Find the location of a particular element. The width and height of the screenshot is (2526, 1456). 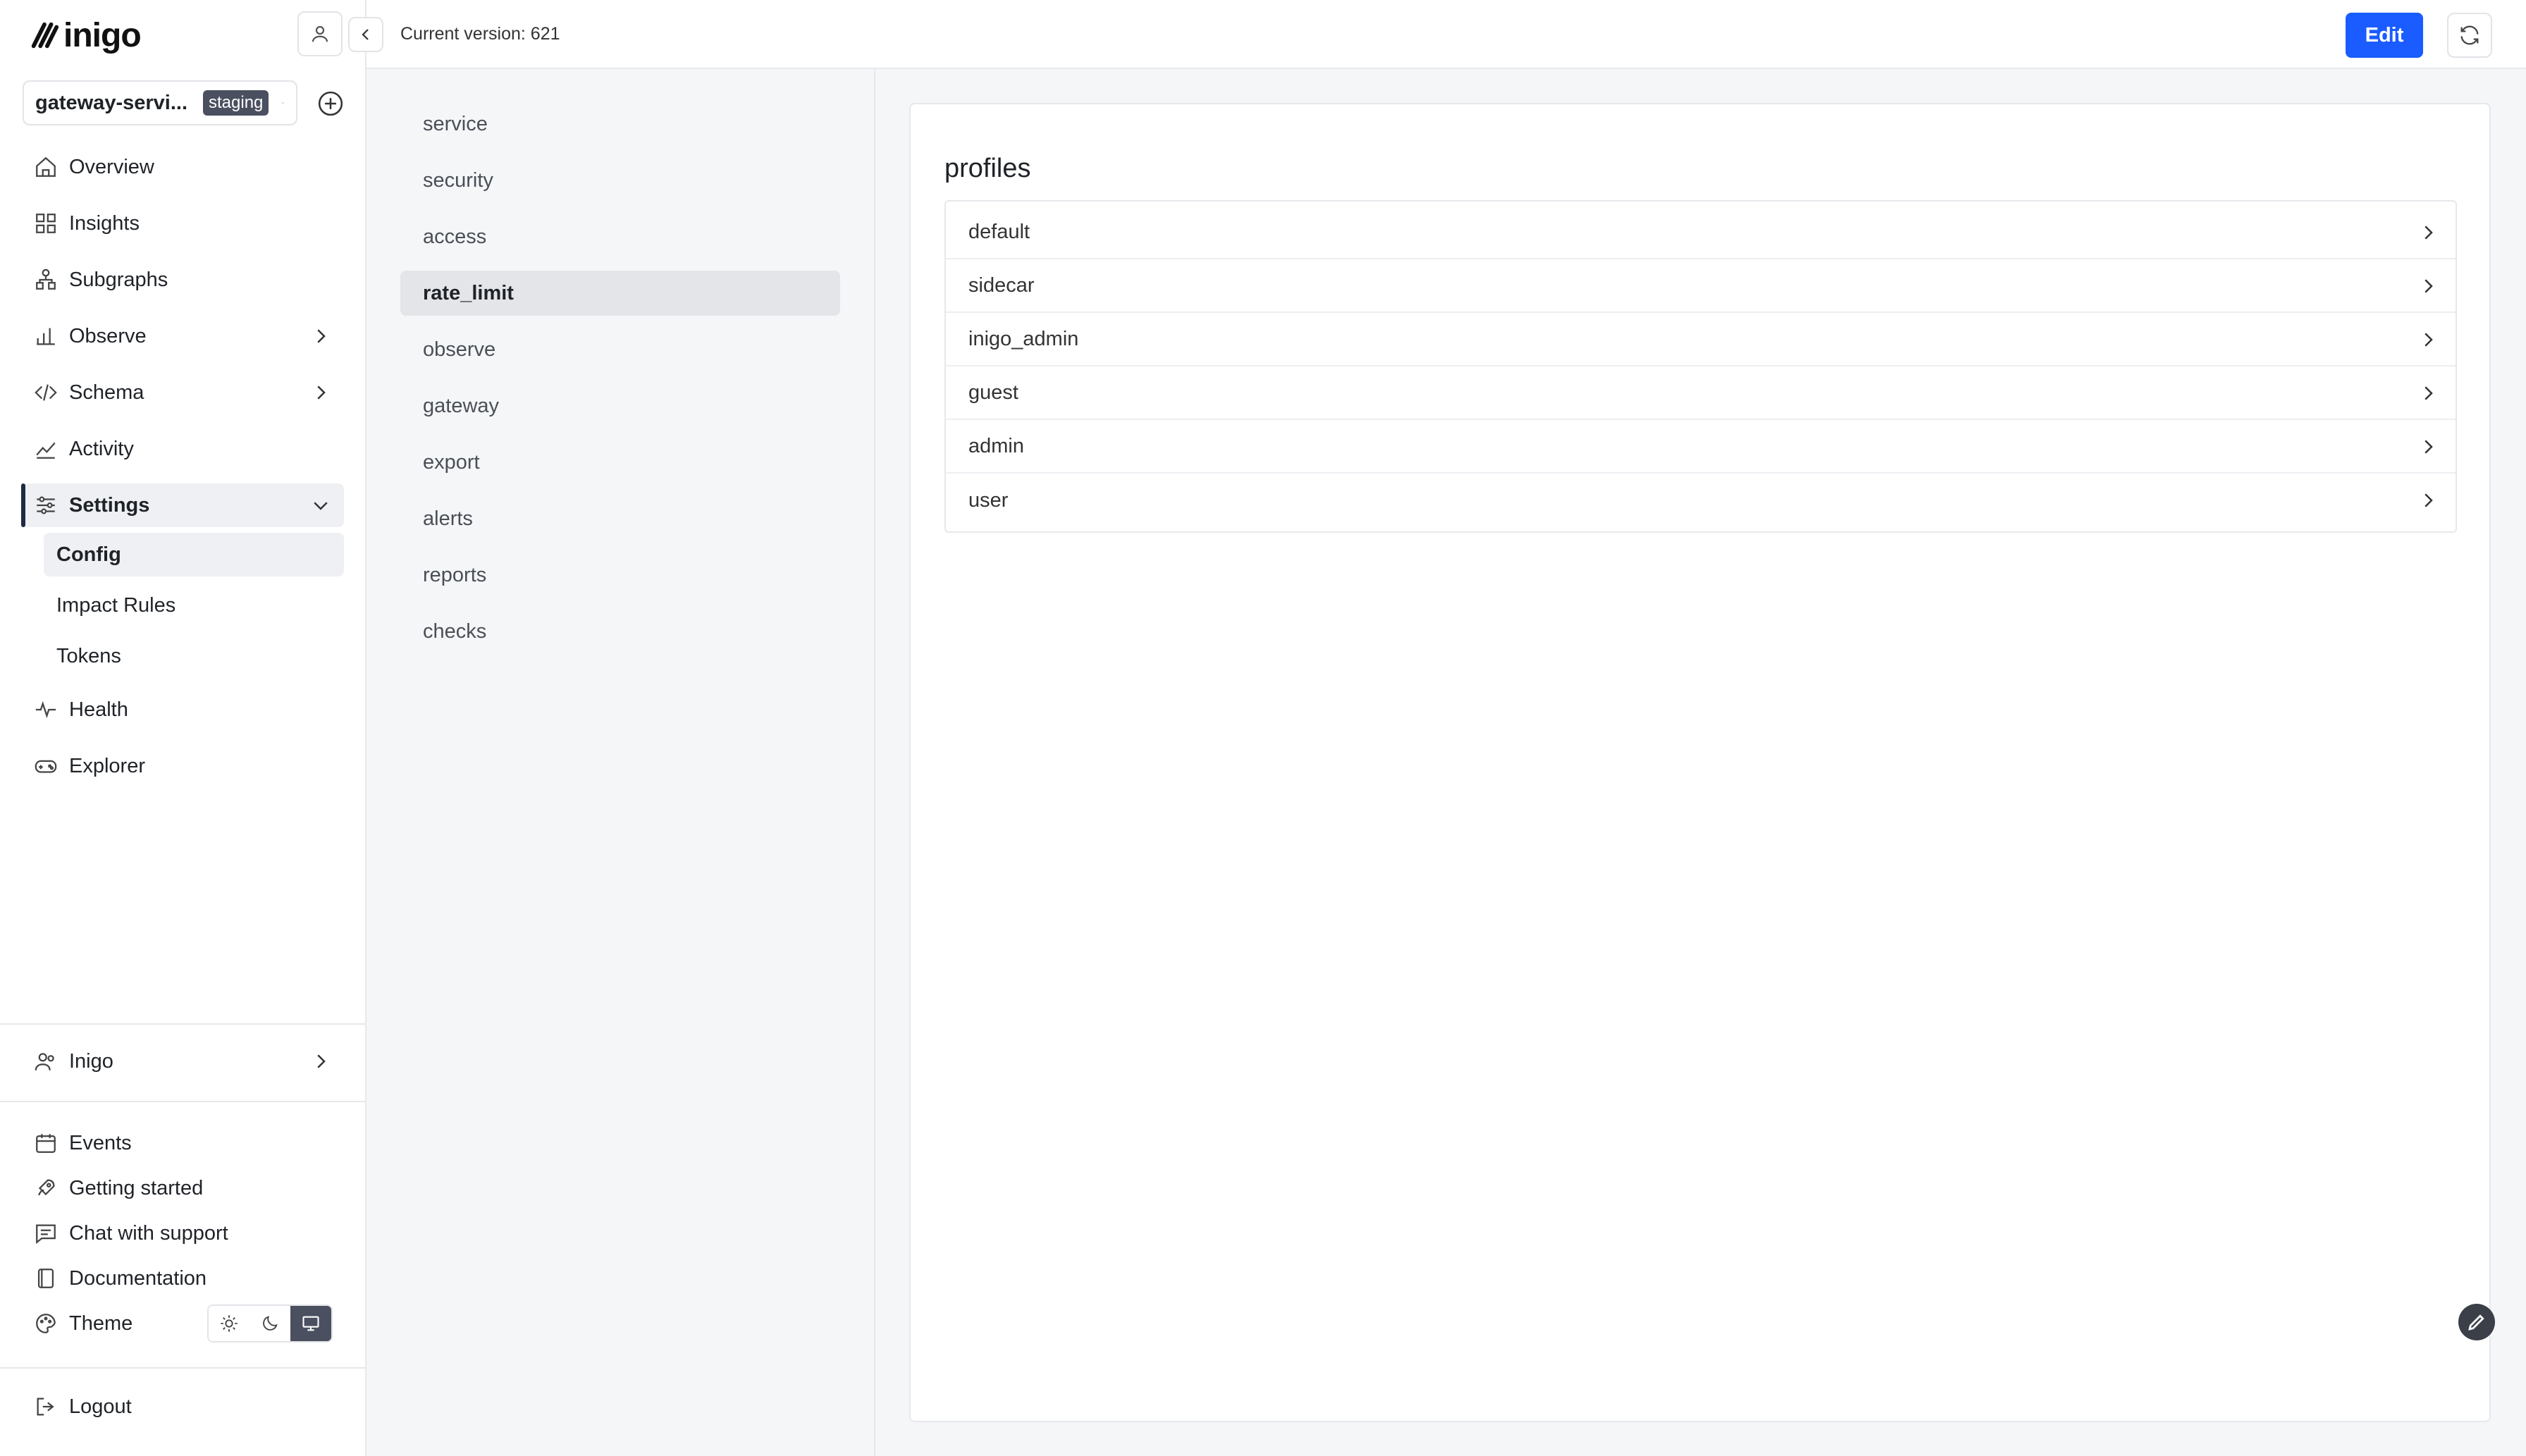

monitor-icon is located at coordinates (310, 1324).